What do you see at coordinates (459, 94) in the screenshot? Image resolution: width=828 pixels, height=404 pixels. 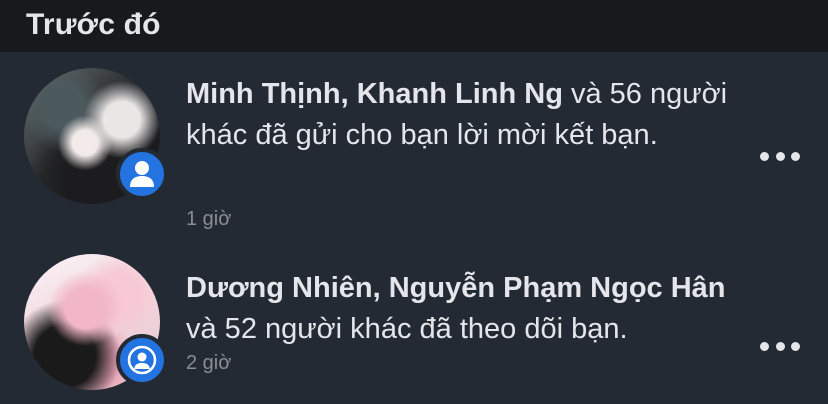 I see `actor-name: Khanh Linh Ng` at bounding box center [459, 94].